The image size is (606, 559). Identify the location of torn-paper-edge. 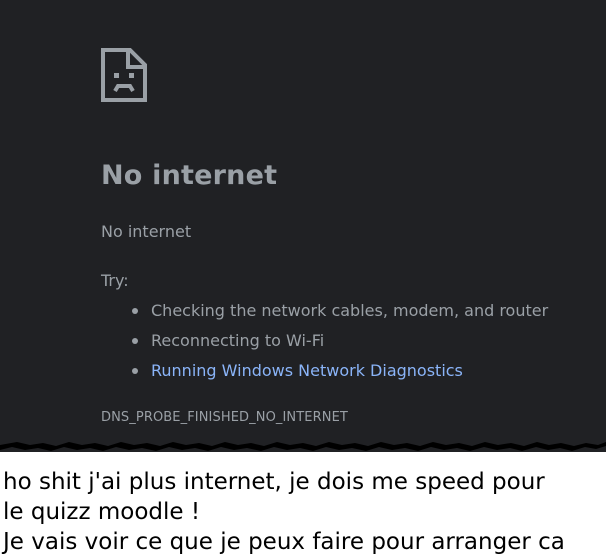
(303, 441).